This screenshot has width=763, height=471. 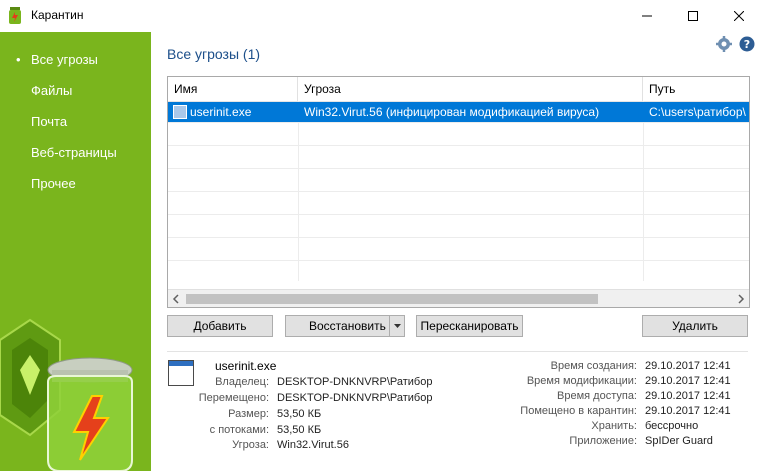 I want to click on page-title: Все угрозы (1), so click(x=214, y=54).